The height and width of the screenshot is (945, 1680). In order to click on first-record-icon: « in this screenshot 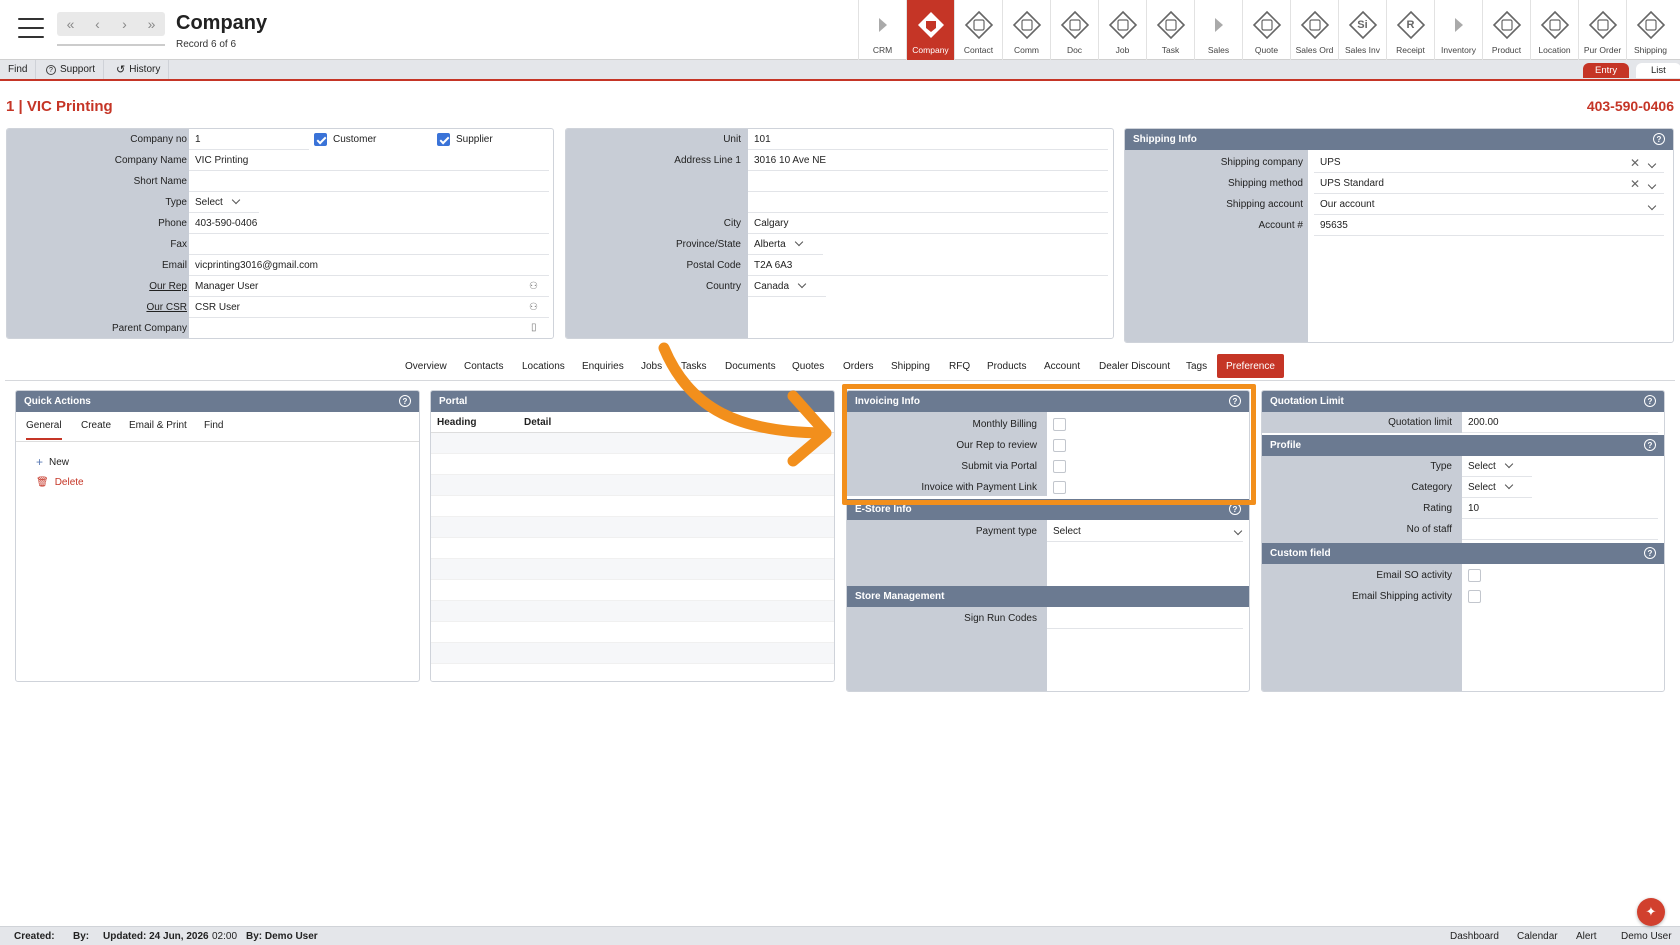, I will do `click(70, 24)`.